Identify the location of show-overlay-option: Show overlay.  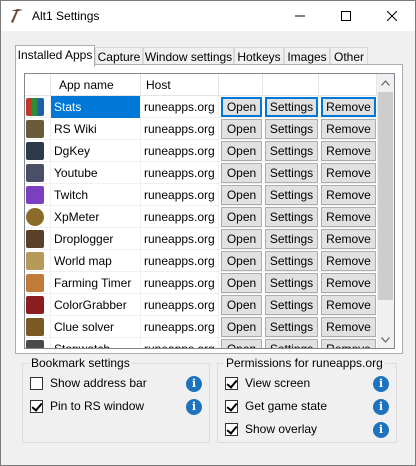
(285, 430).